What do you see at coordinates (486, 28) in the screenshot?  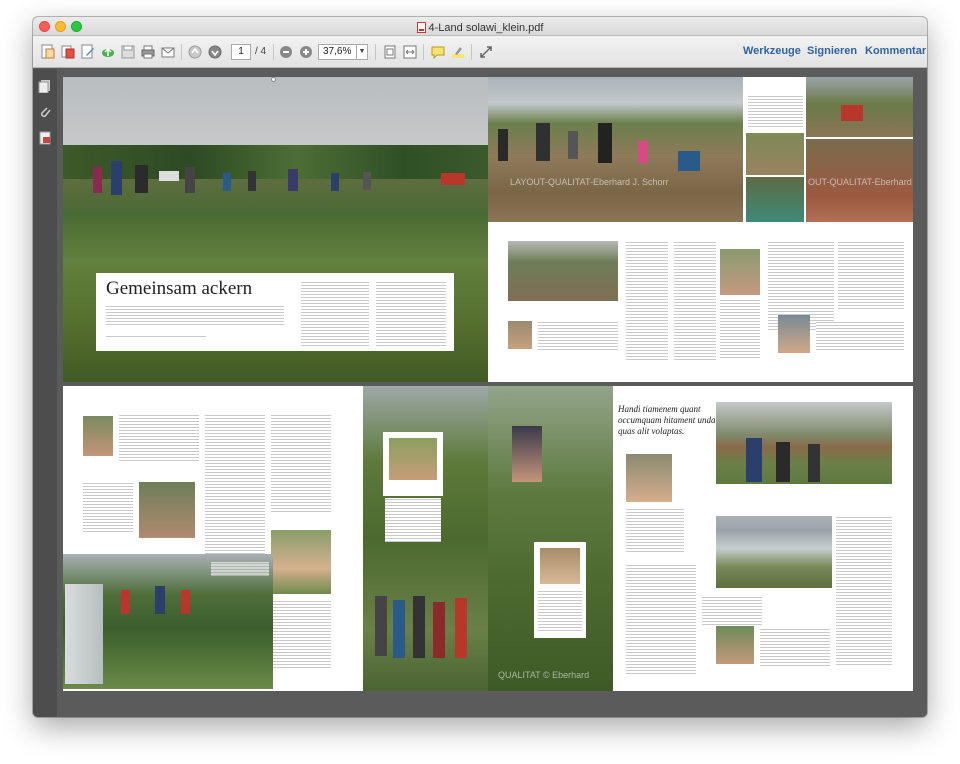 I see `window-title-text: 4-Land solawi_klein.pdf` at bounding box center [486, 28].